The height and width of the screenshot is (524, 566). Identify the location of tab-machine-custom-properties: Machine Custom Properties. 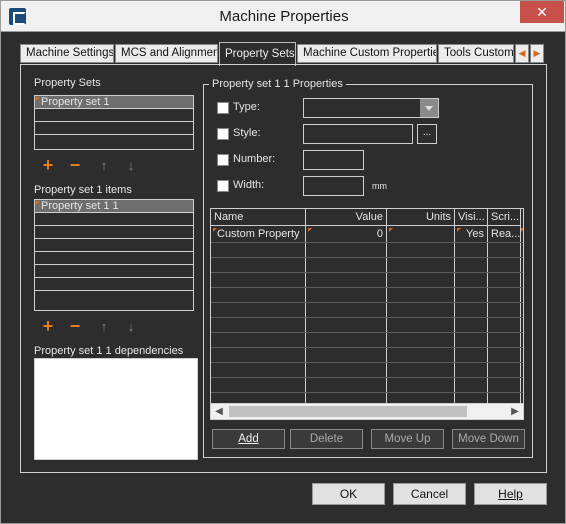
(367, 53).